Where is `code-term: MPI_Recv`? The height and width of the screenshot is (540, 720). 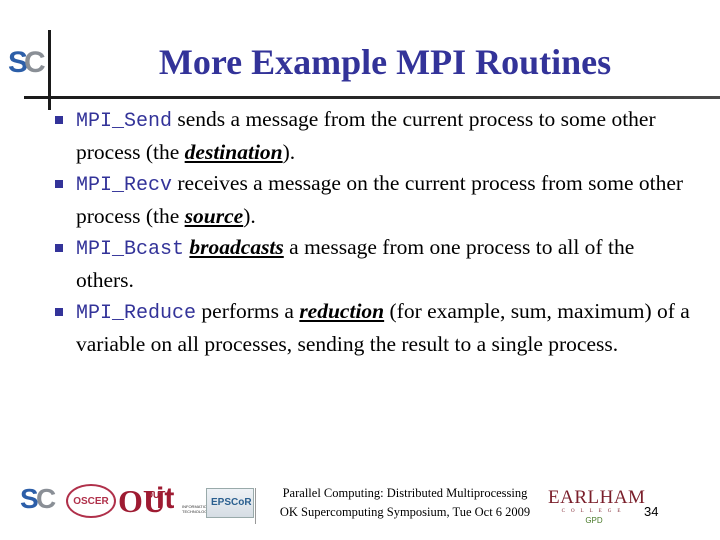
code-term: MPI_Recv is located at coordinates (124, 185).